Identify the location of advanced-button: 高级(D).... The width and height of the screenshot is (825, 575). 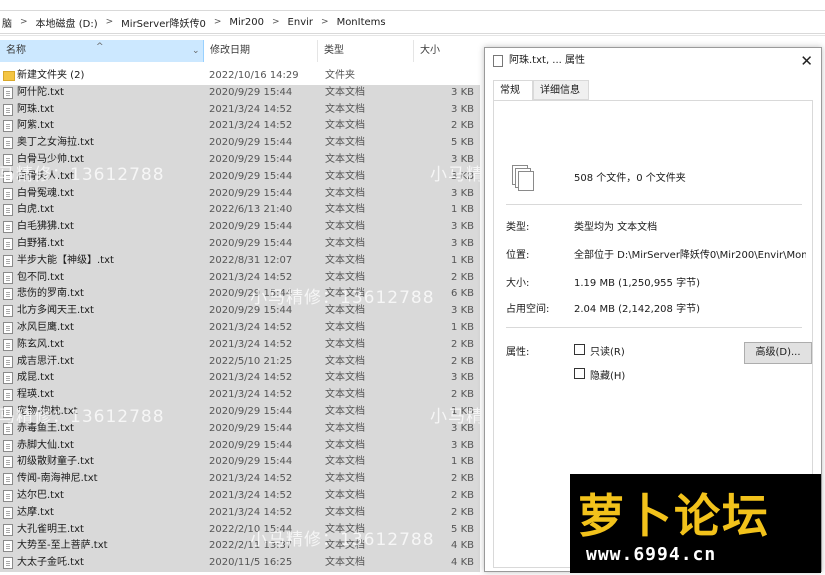
(778, 353).